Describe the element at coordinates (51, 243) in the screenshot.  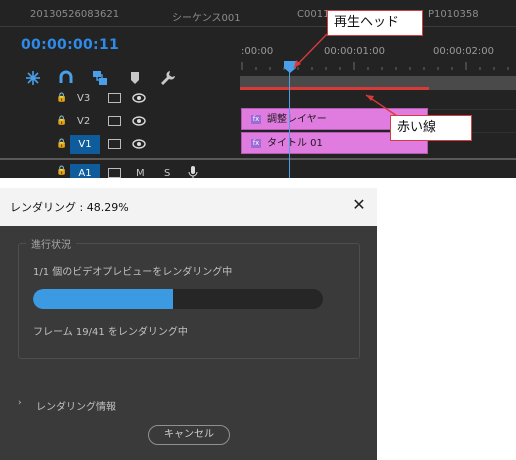
I see `progress-group-label: 進行状況` at that location.